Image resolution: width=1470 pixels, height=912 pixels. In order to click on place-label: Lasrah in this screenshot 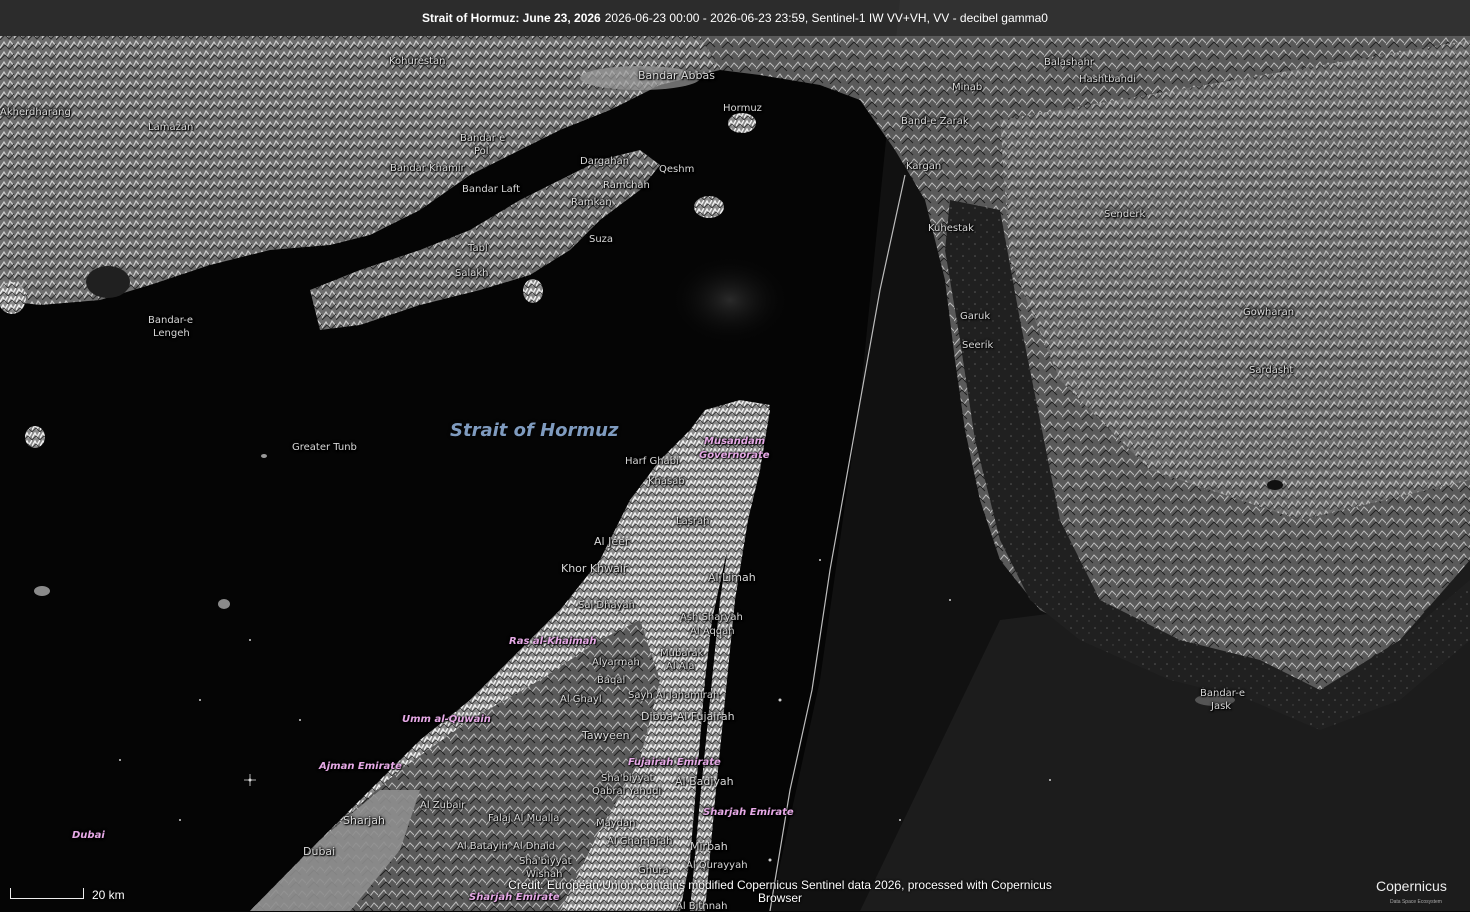, I will do `click(693, 521)`.